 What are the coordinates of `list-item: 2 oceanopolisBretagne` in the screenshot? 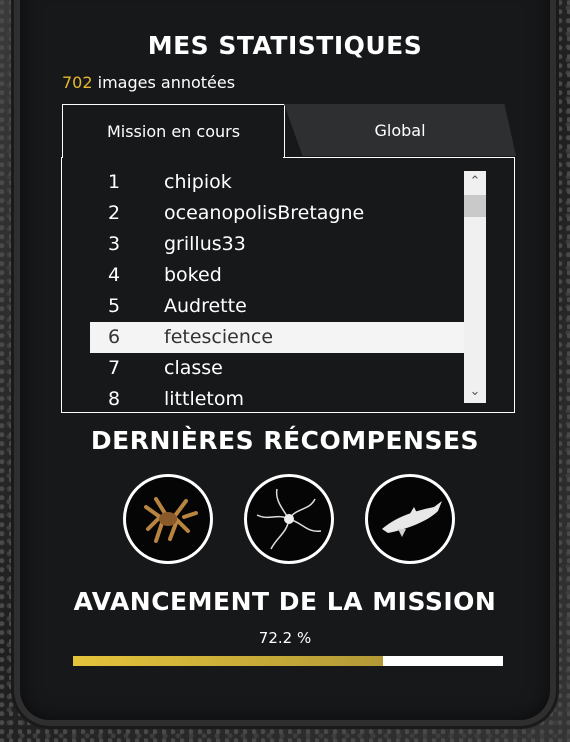 It's located at (277, 213).